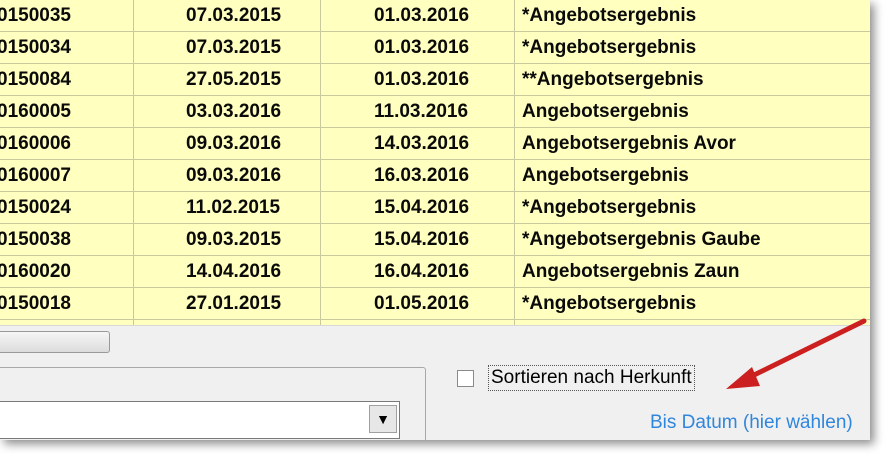 The height and width of the screenshot is (454, 887). Describe the element at coordinates (55, 342) in the screenshot. I see `scrollbar-thumb` at that location.